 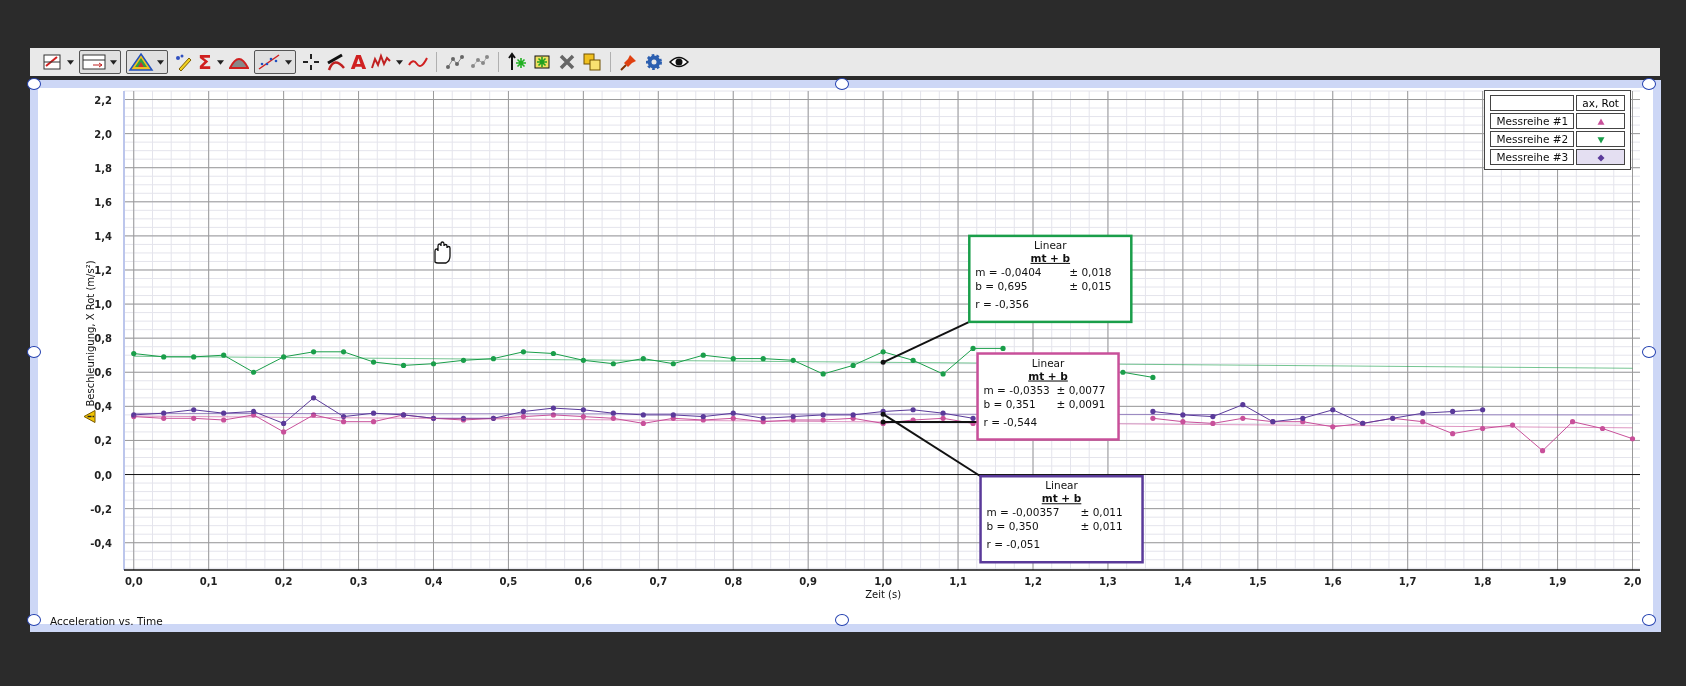 What do you see at coordinates (1101, 512) in the screenshot?
I see `slope-error: ± 0,011` at bounding box center [1101, 512].